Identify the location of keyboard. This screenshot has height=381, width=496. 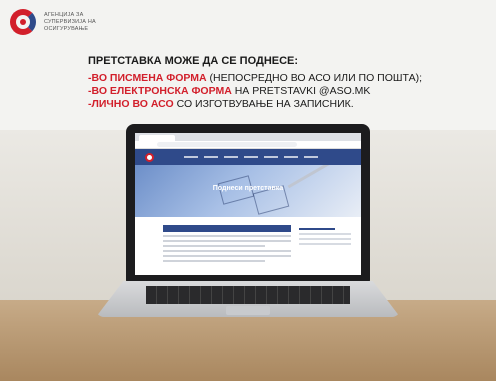
(248, 295).